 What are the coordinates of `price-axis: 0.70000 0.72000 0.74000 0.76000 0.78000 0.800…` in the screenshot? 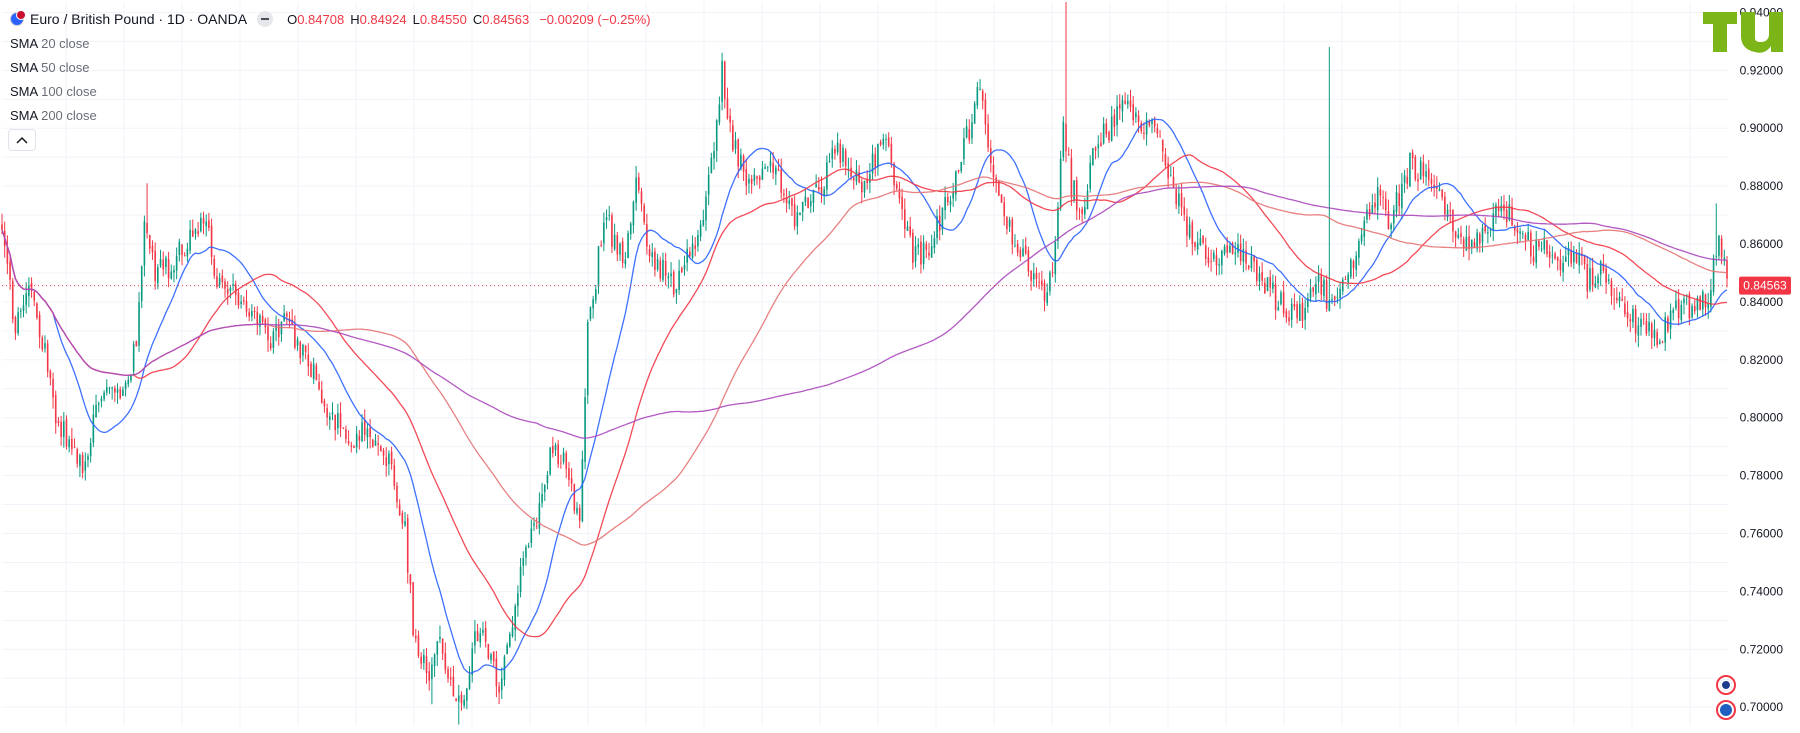 It's located at (1765, 359).